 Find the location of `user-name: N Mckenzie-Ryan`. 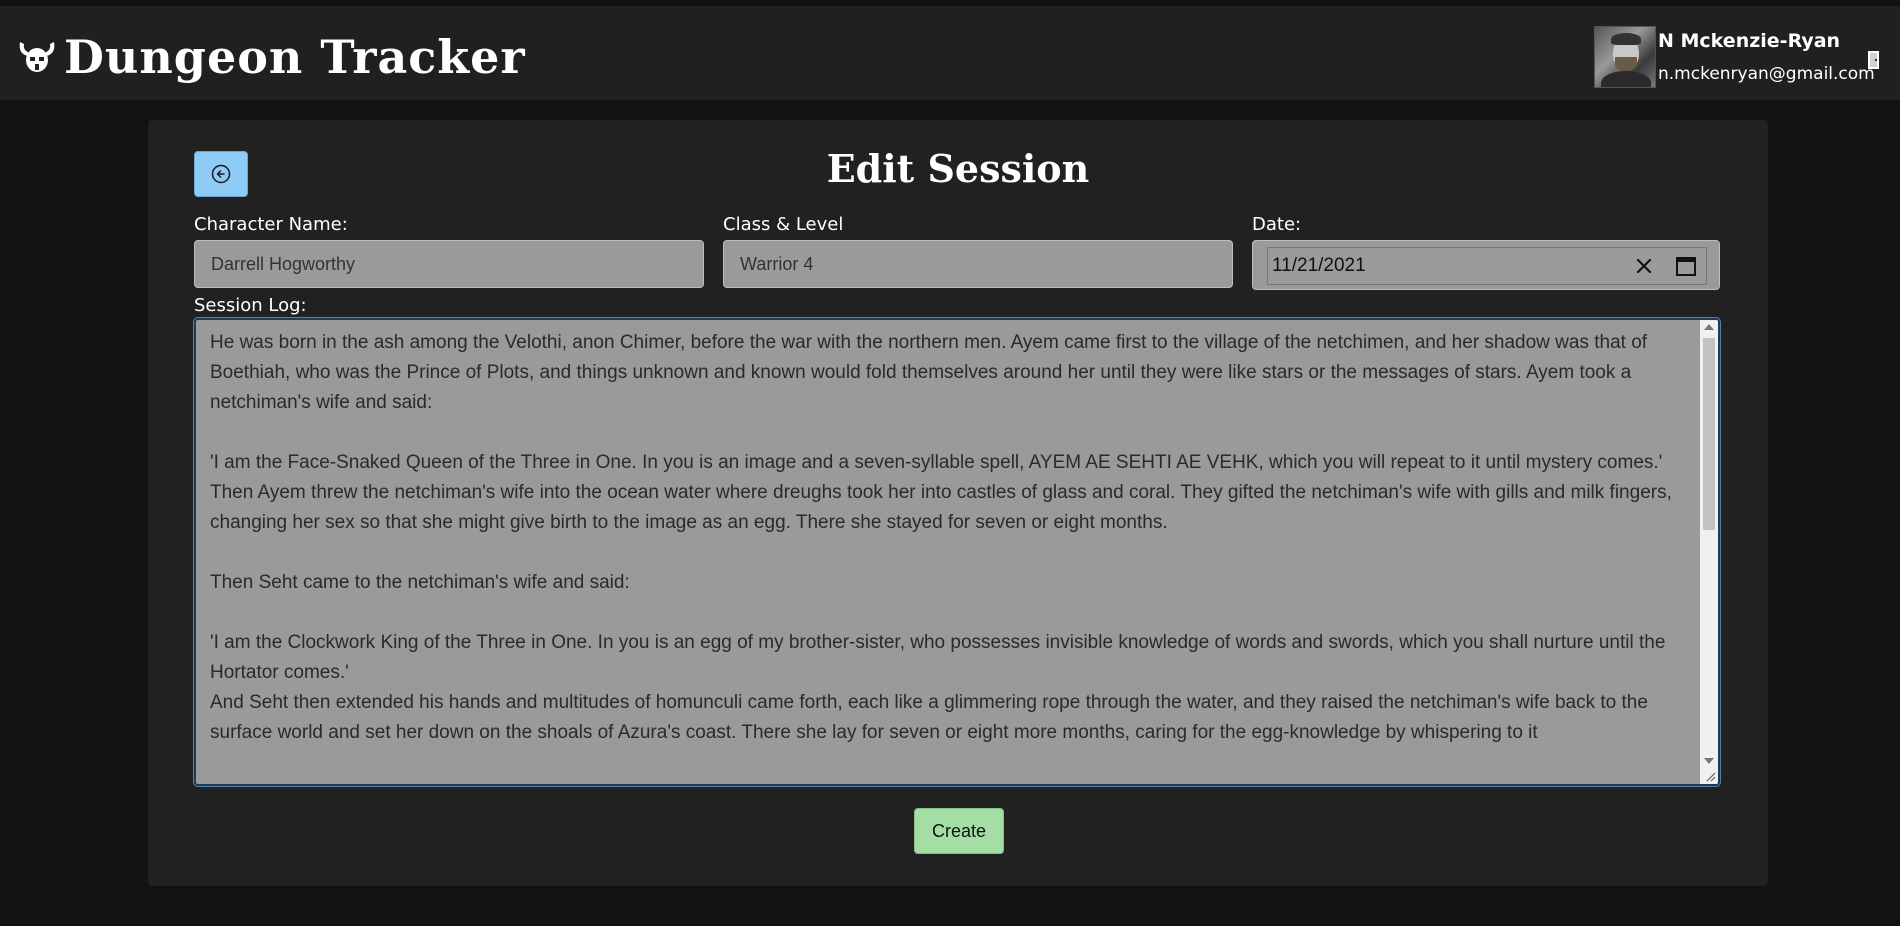

user-name: N Mckenzie-Ryan is located at coordinates (1749, 41).